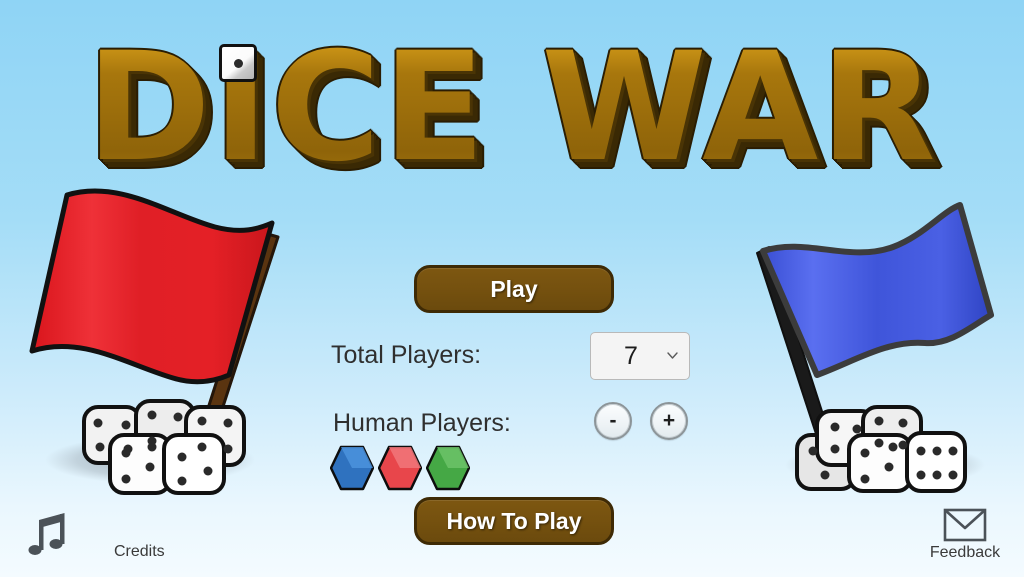  Describe the element at coordinates (669, 421) in the screenshot. I see `increase-human-players-button: +` at that location.